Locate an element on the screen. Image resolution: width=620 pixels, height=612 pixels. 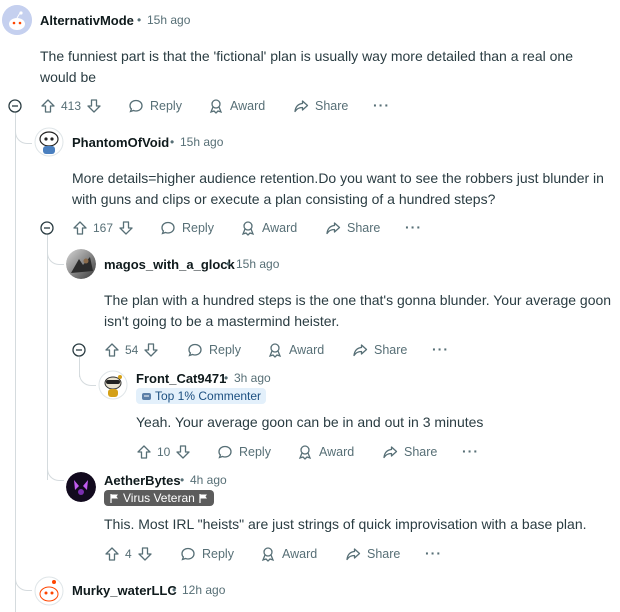
timestamp: 4h ago is located at coordinates (208, 480).